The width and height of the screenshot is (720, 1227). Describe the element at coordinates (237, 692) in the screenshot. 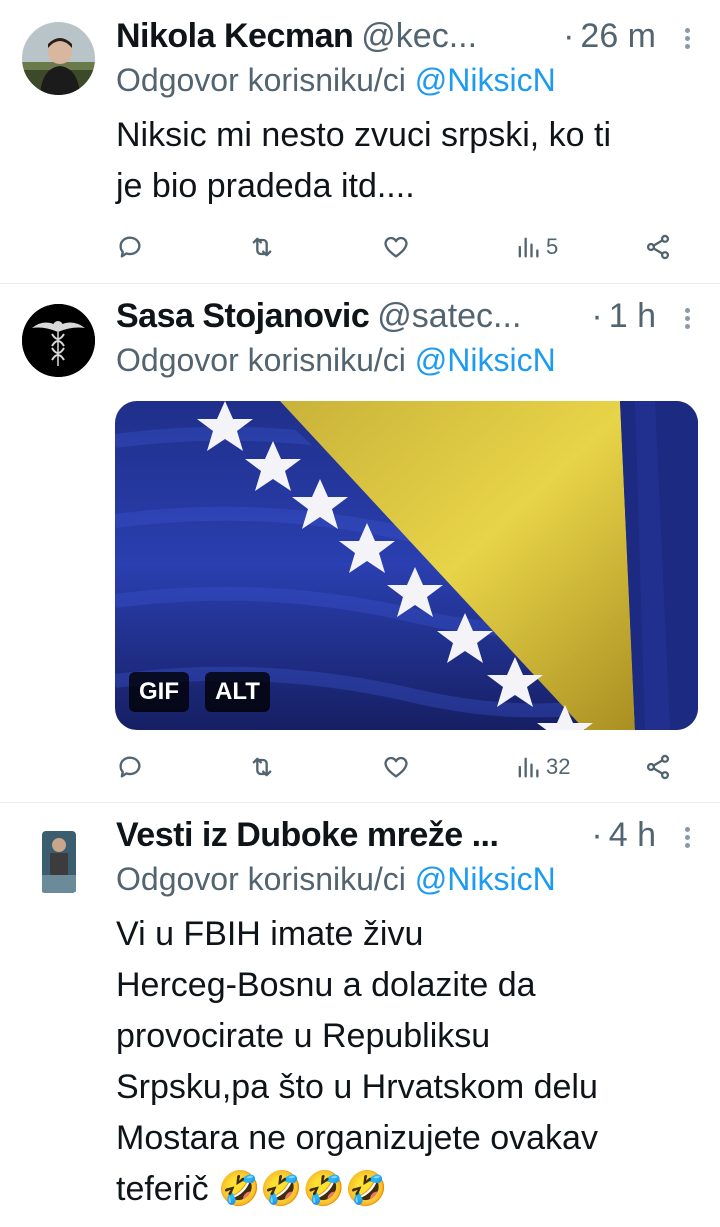

I see `alt-badge: ALT` at that location.